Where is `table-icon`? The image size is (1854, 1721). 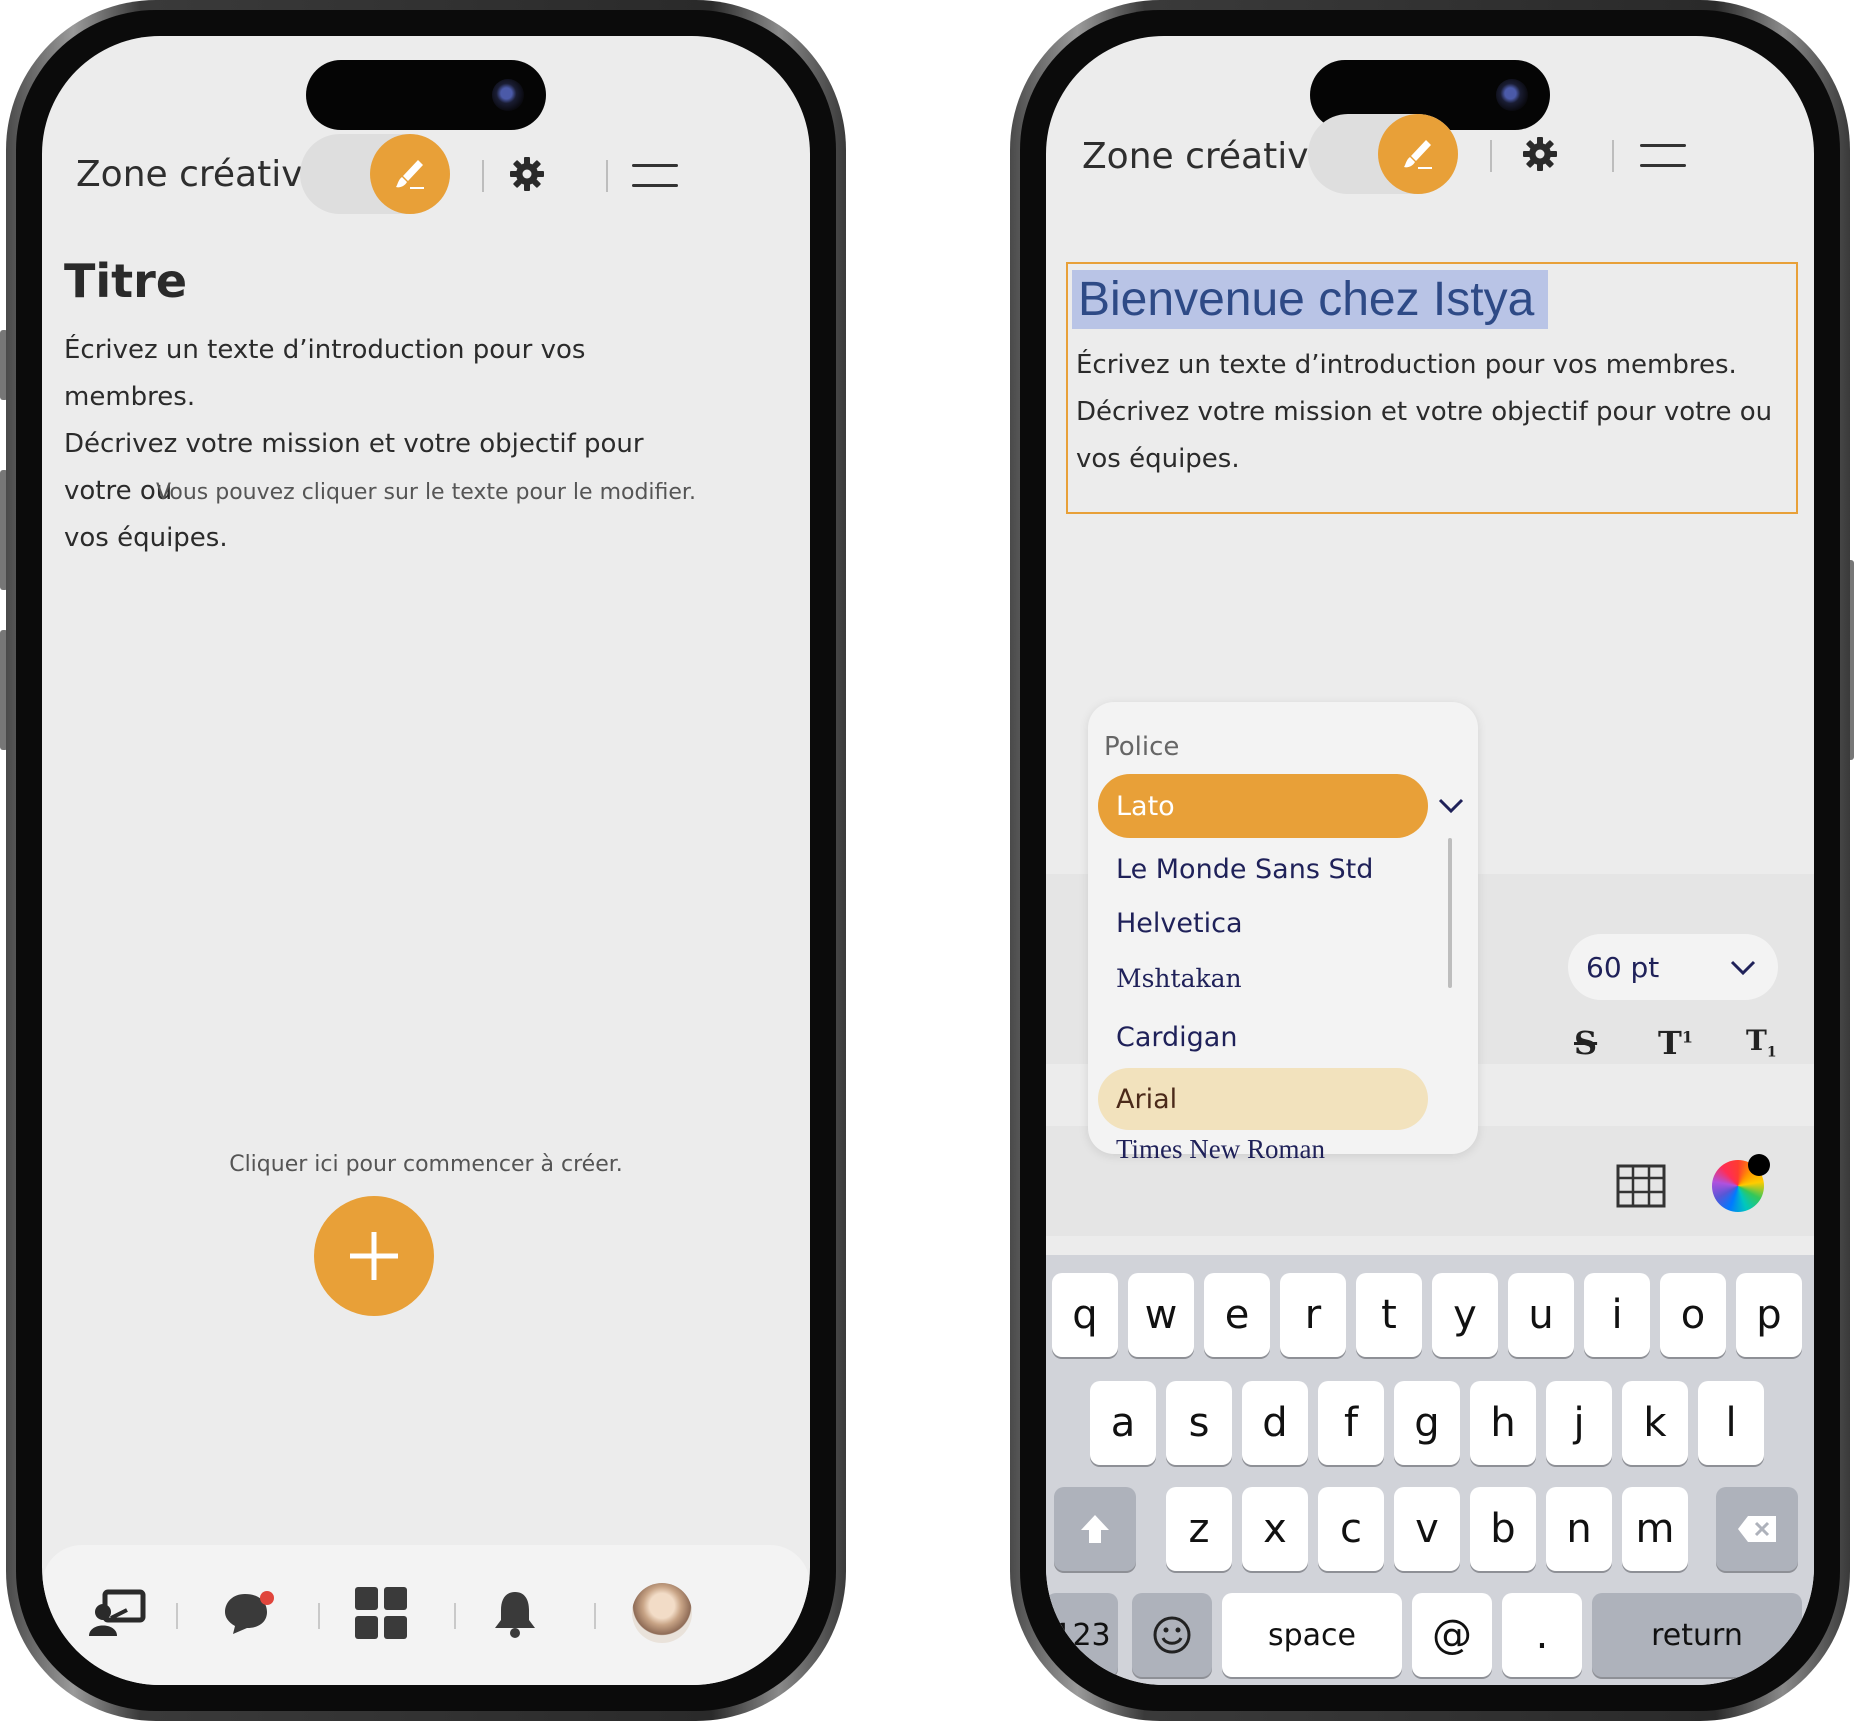 table-icon is located at coordinates (1641, 1186).